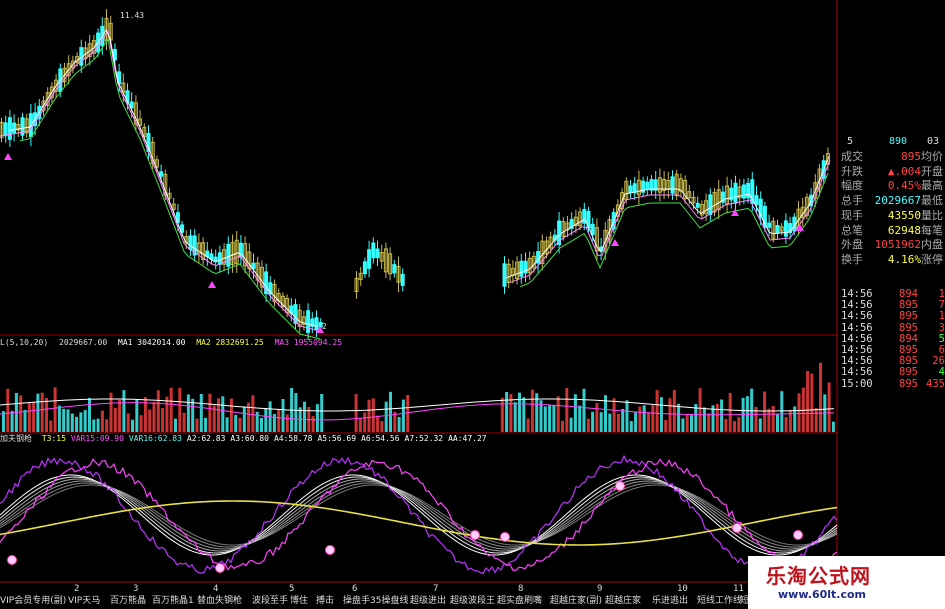 The image size is (945, 609). What do you see at coordinates (380, 438) in the screenshot?
I see `indicator-value: A6:54.56` at bounding box center [380, 438].